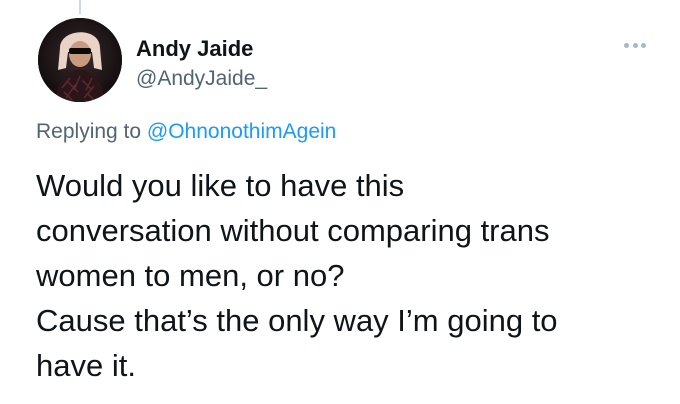 The height and width of the screenshot is (404, 680). Describe the element at coordinates (220, 185) in the screenshot. I see `tweet-text-line: Would you like to have this` at that location.